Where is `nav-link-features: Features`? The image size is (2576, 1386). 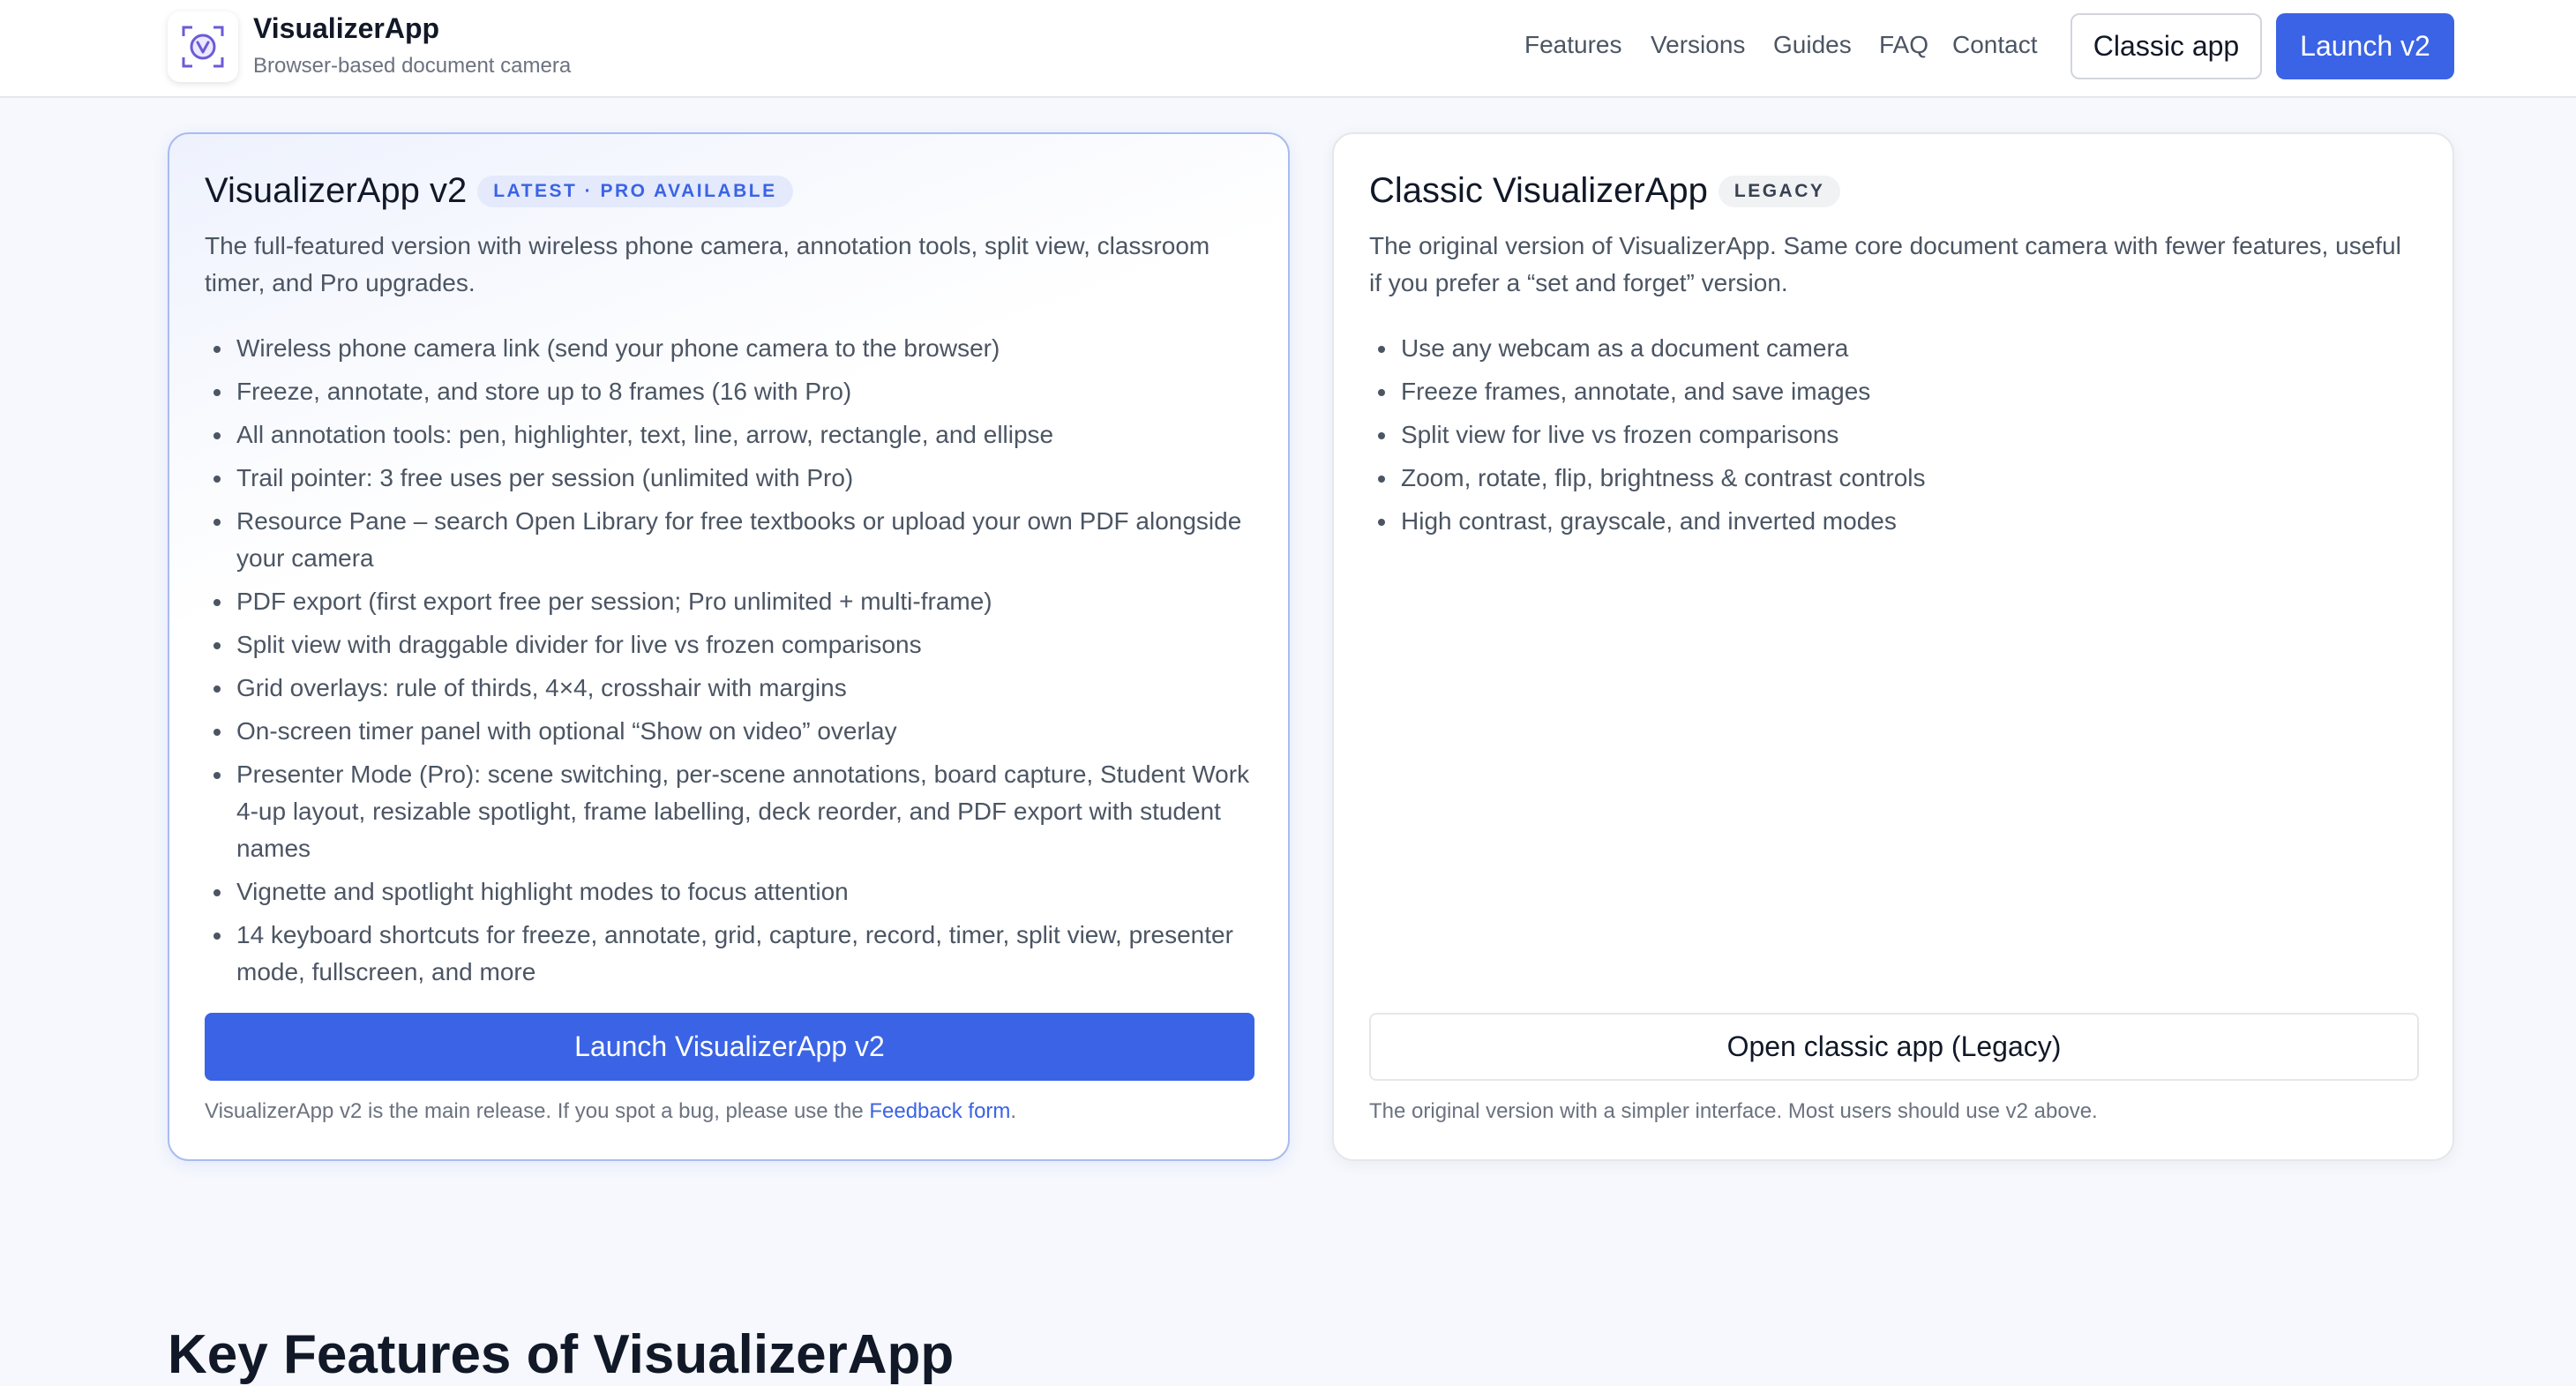
nav-link-features: Features is located at coordinates (1573, 45).